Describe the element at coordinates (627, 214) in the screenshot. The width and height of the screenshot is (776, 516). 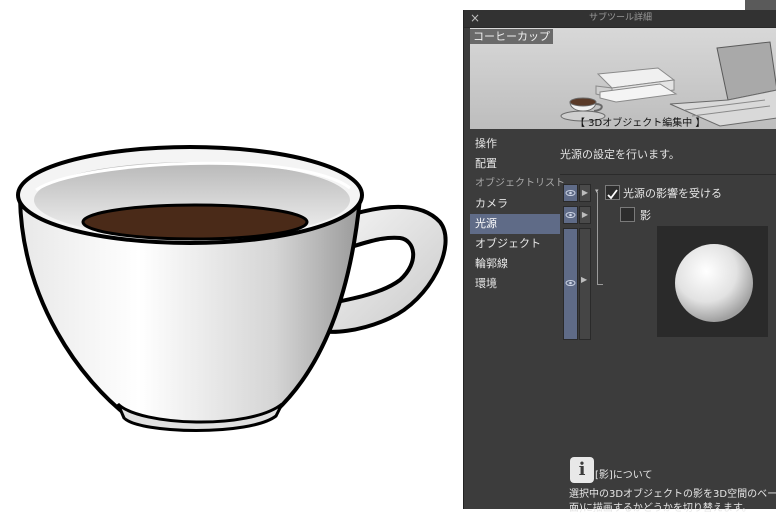
I see `shadow-checkbox` at that location.